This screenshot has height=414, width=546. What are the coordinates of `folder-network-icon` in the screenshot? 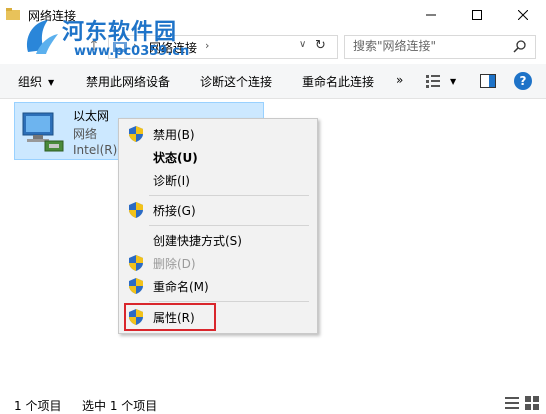 It's located at (13, 14).